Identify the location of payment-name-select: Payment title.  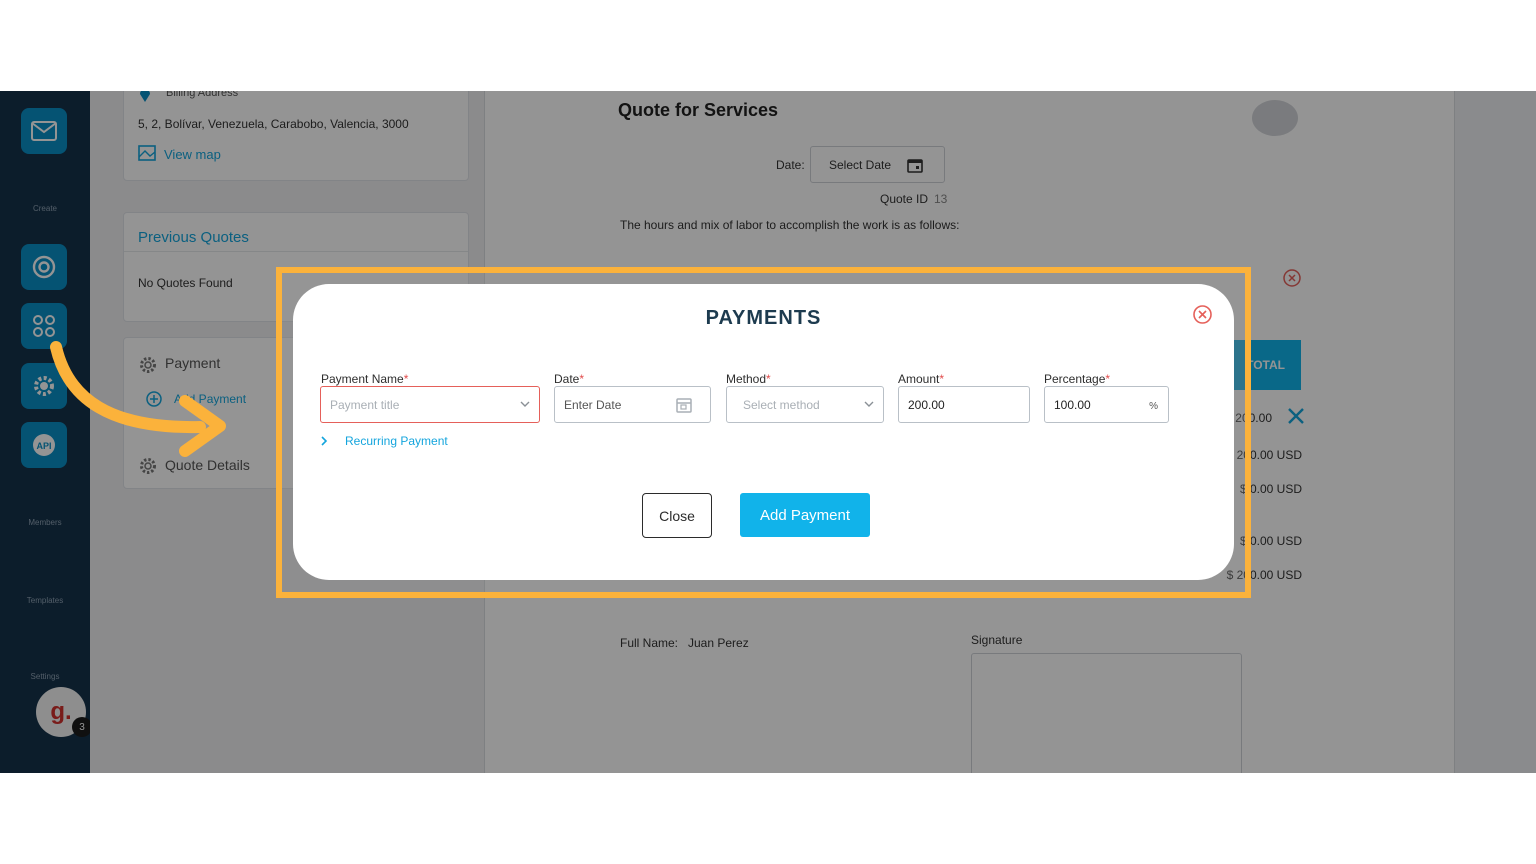
(430, 404).